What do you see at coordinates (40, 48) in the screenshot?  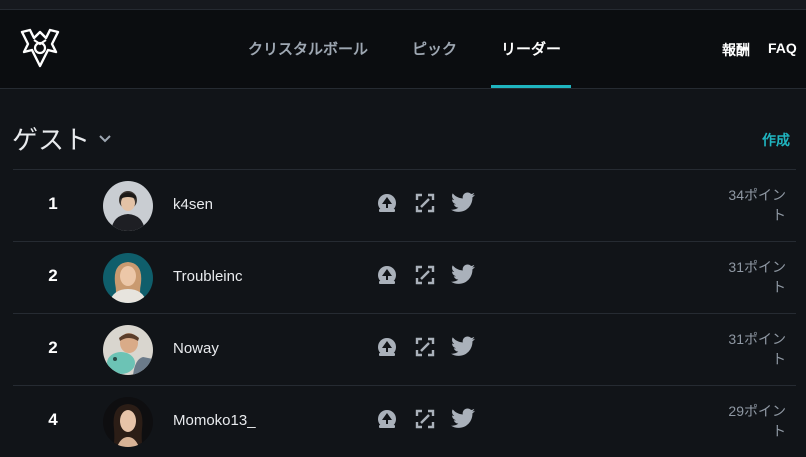 I see `worlds-logo-icon` at bounding box center [40, 48].